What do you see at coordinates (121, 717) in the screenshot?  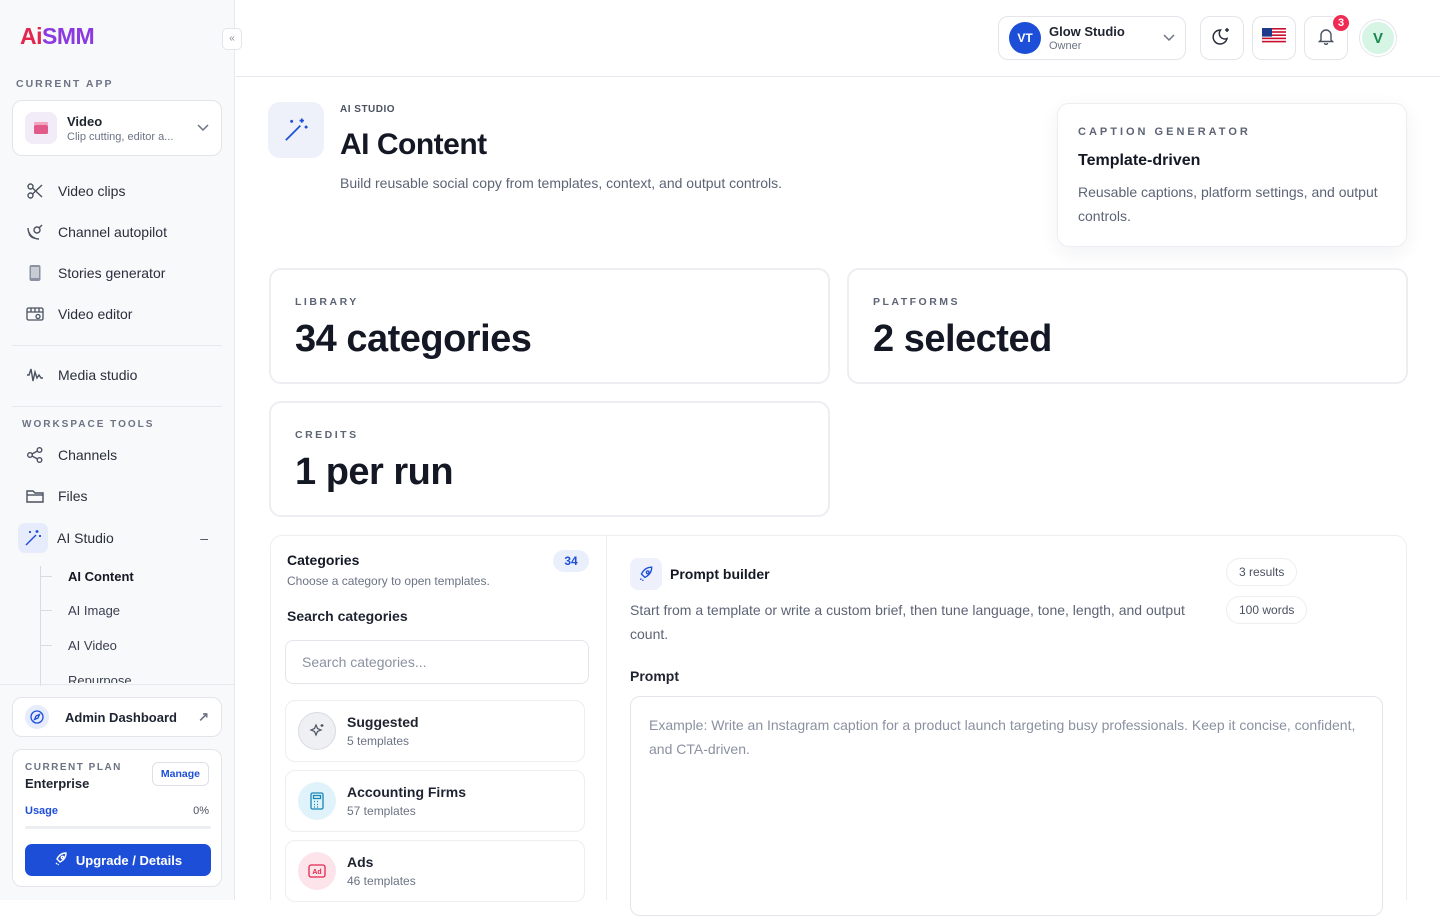 I see `admin-label: Admin Dashboard` at bounding box center [121, 717].